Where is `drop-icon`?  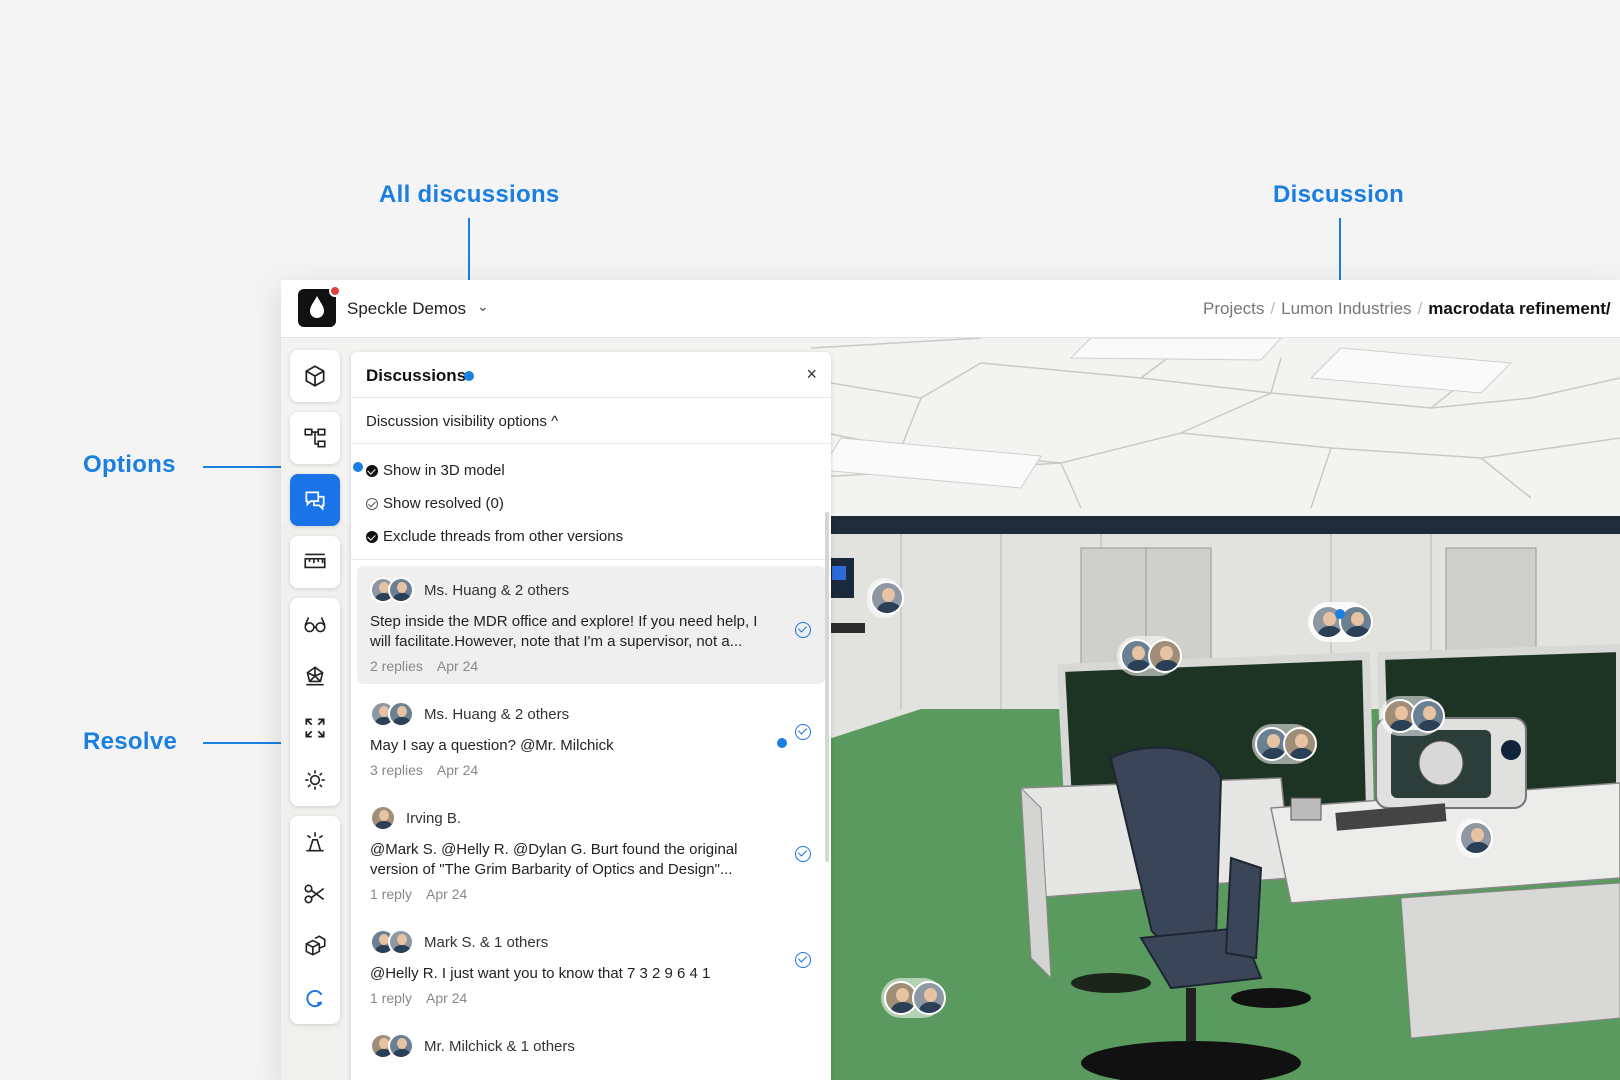
drop-icon is located at coordinates (317, 307).